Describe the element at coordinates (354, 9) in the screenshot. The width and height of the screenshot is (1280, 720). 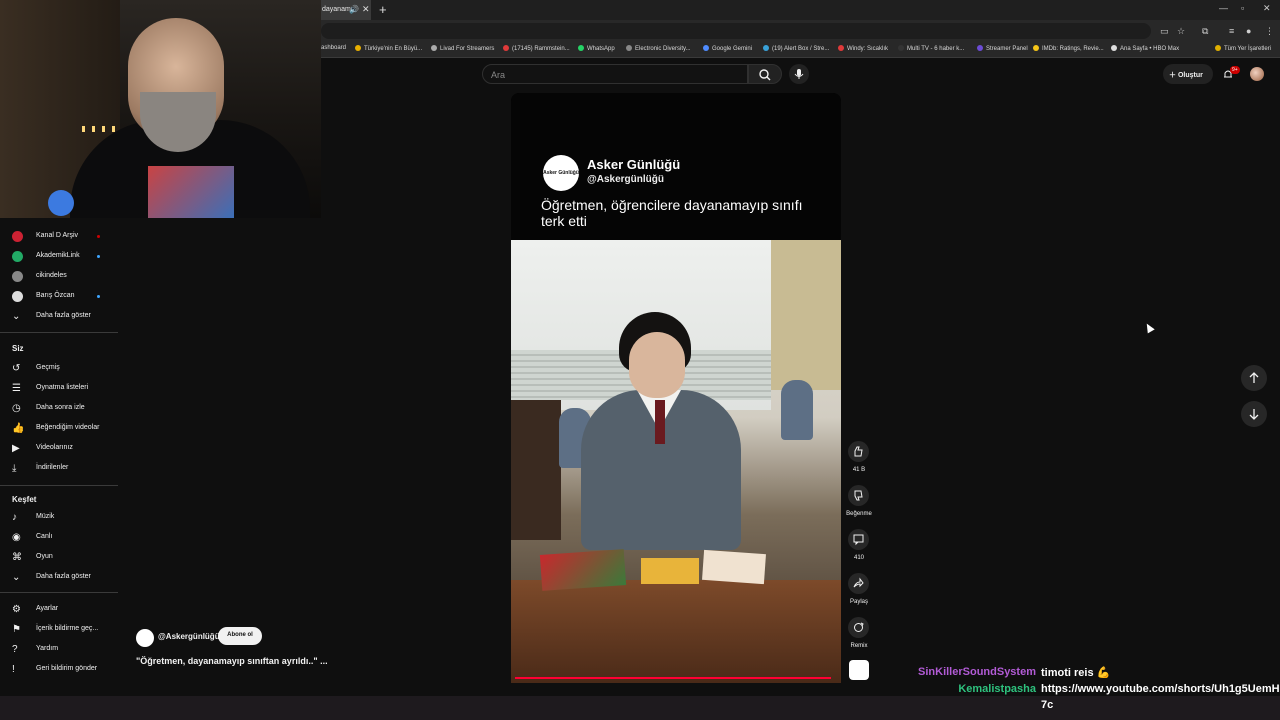
I see `speaker-icon: 🔊` at that location.